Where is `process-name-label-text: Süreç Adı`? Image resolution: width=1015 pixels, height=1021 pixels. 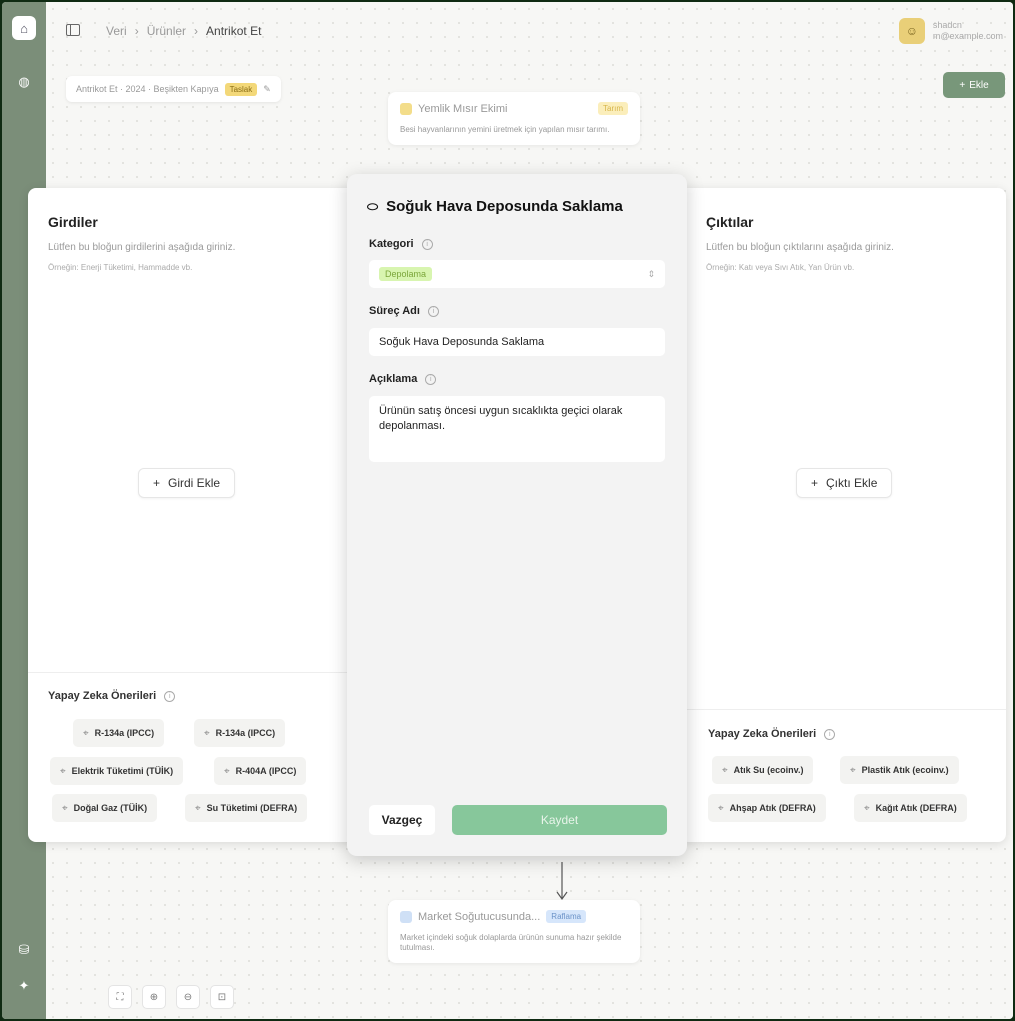 process-name-label-text: Süreç Adı is located at coordinates (394, 311).